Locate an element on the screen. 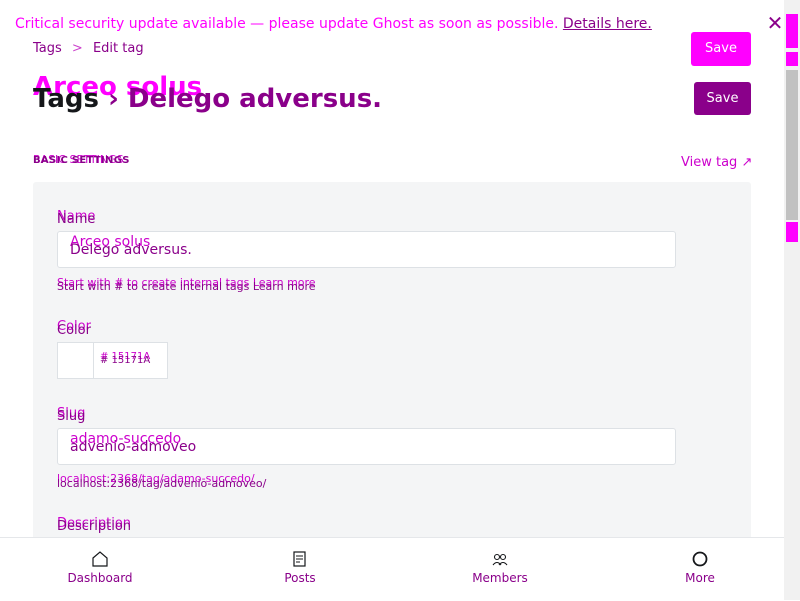 This screenshot has height=601, width=800. title-tags-link: Tags is located at coordinates (66, 99).